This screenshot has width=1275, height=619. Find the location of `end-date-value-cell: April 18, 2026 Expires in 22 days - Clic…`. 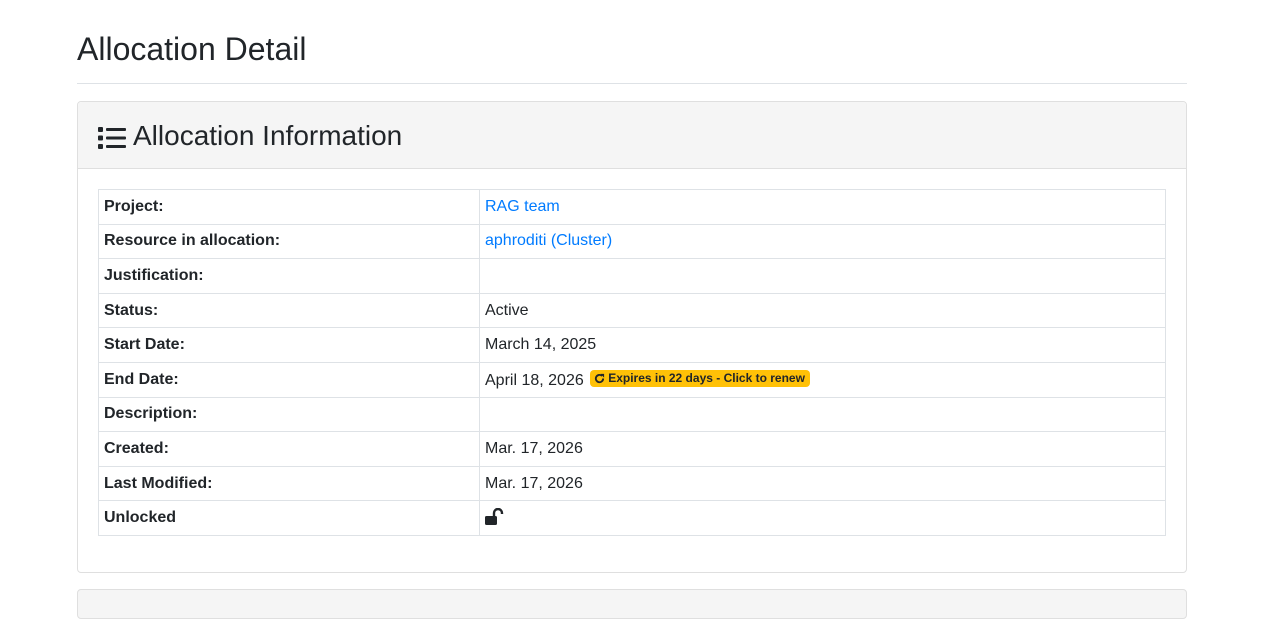

end-date-value-cell: April 18, 2026 Expires in 22 days - Clic… is located at coordinates (822, 379).